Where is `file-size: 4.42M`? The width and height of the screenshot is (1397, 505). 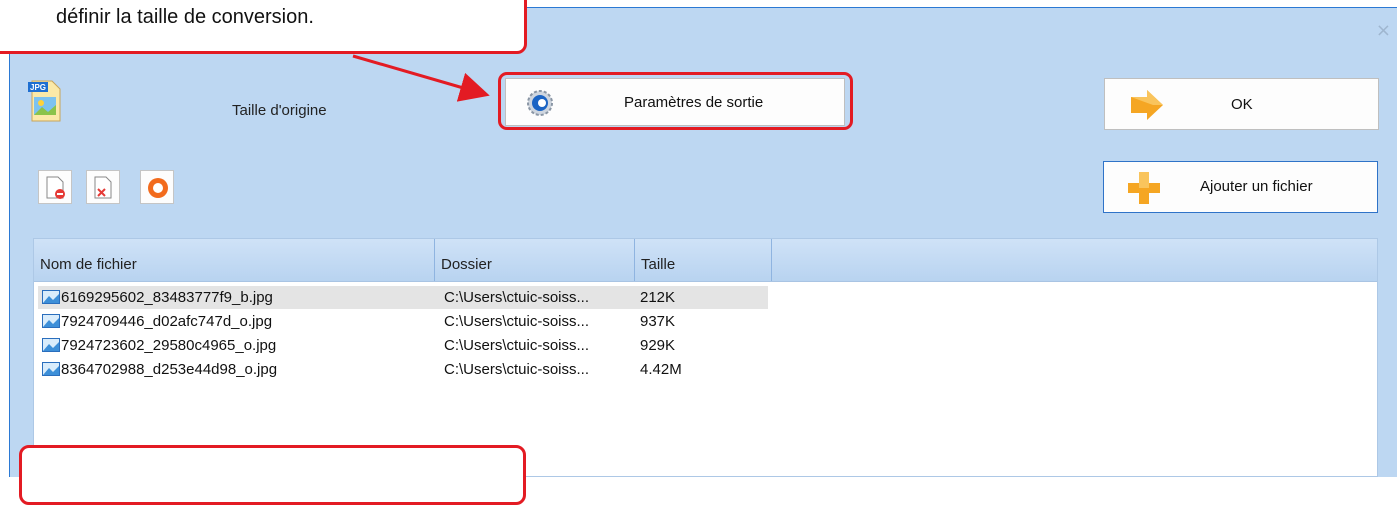
file-size: 4.42M is located at coordinates (661, 369).